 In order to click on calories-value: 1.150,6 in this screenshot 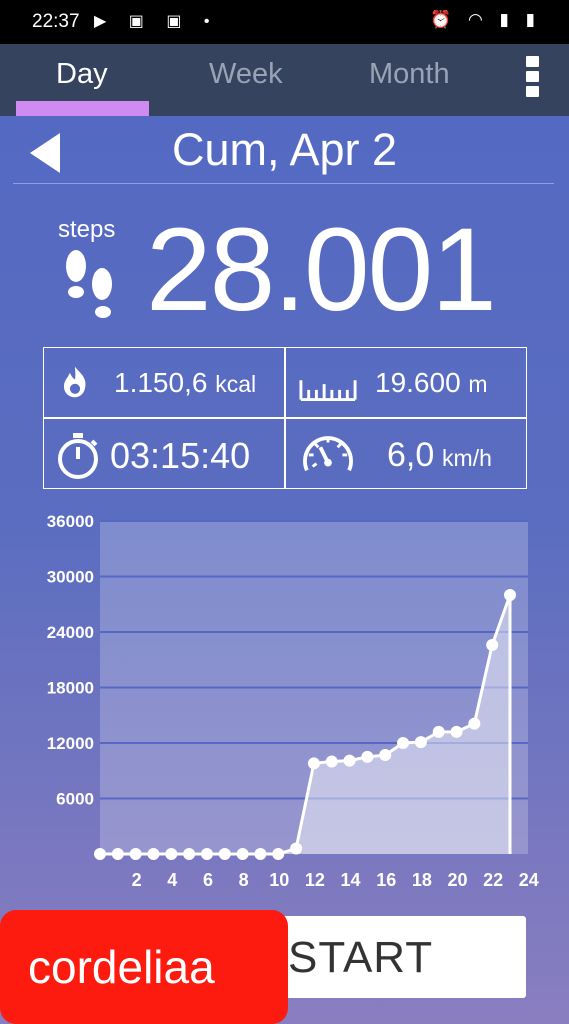, I will do `click(161, 382)`.